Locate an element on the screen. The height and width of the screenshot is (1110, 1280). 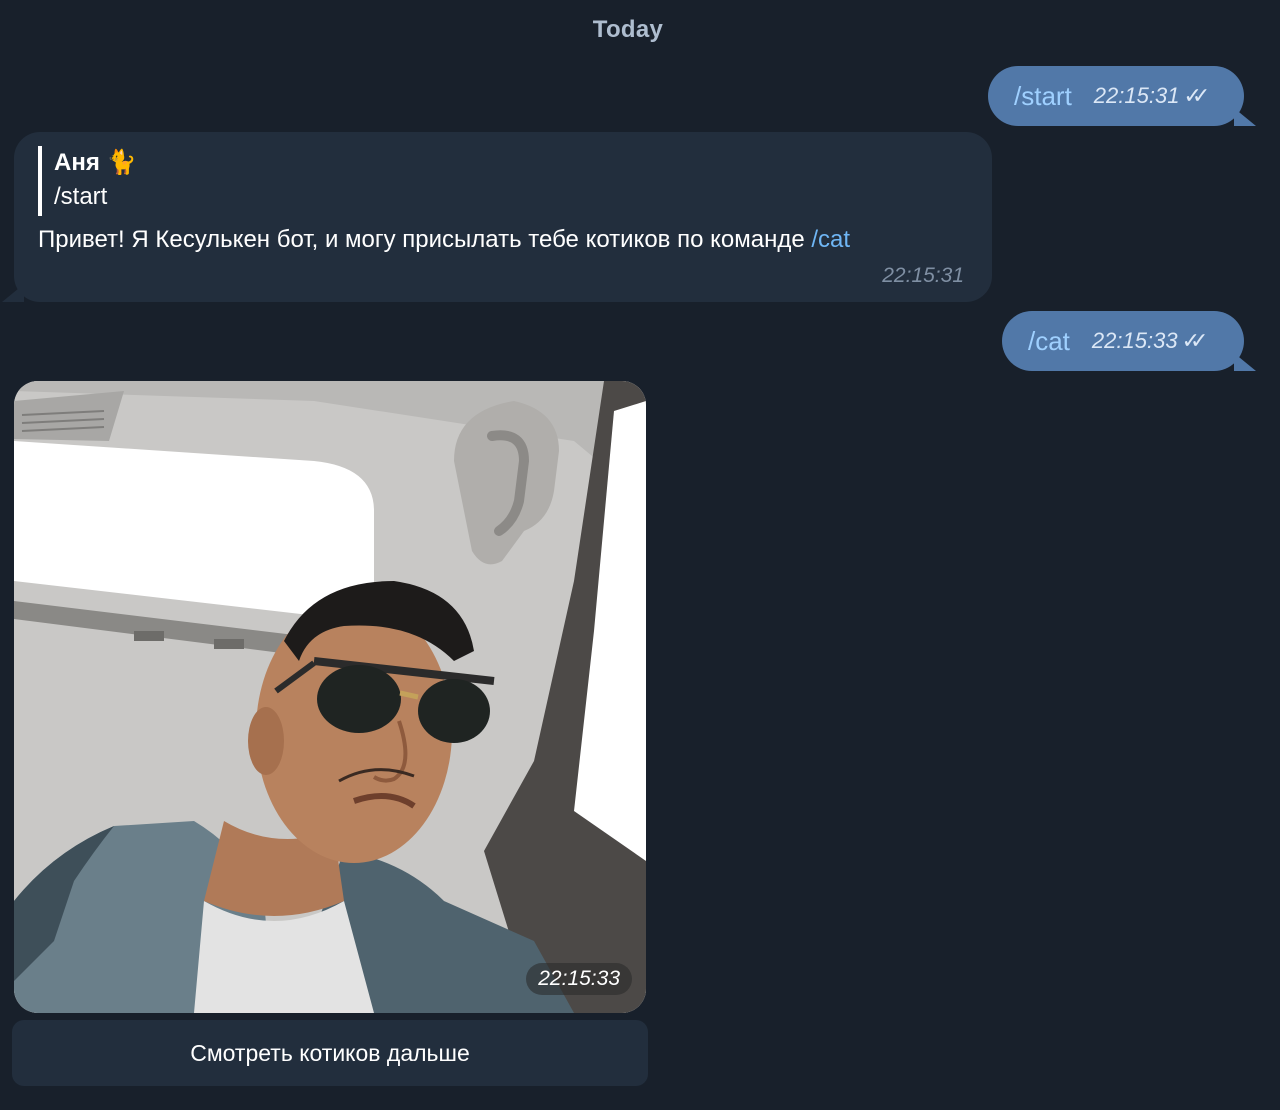
more-cats-button: Смотреть котиков дальше is located at coordinates (330, 1053).